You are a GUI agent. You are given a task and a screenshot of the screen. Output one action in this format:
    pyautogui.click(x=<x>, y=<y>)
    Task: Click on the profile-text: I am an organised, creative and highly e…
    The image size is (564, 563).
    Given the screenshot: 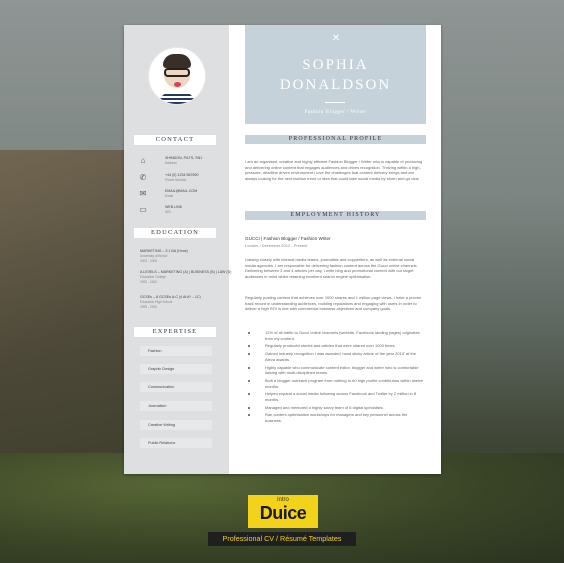 What is the action you would take?
    pyautogui.click(x=334, y=170)
    